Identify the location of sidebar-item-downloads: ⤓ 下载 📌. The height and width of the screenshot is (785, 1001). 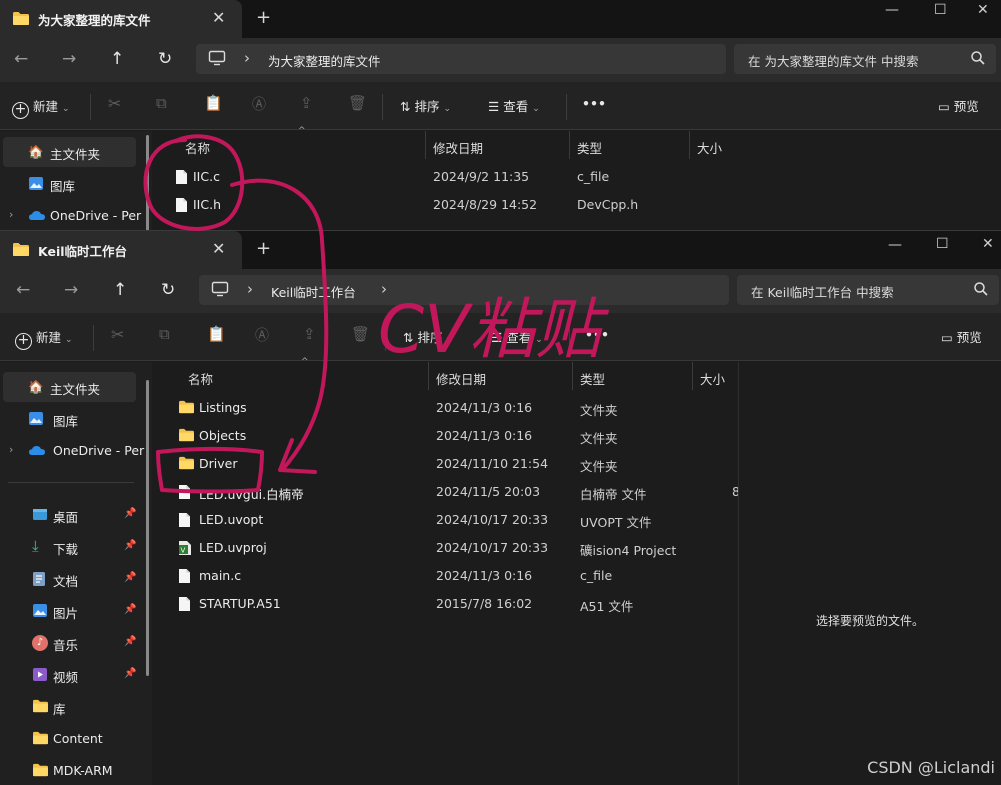
(69, 547).